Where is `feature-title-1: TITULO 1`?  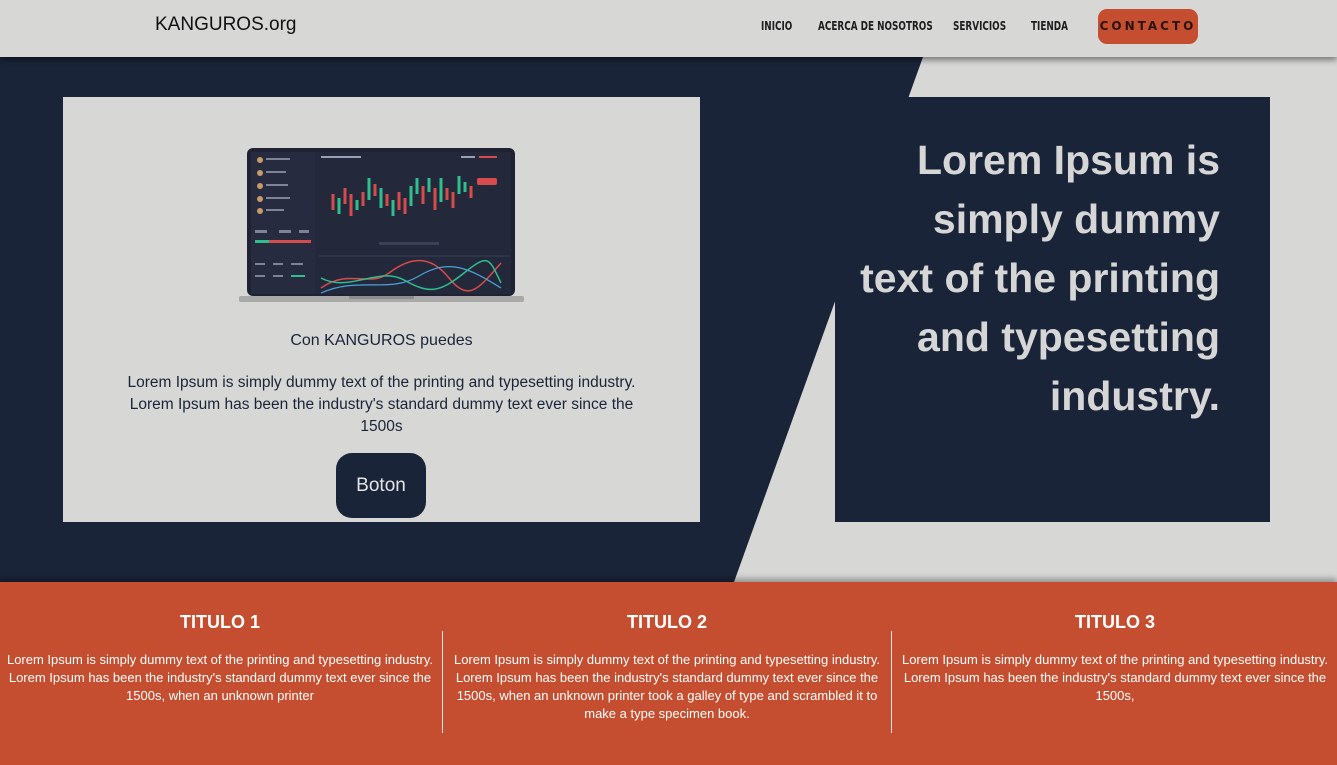
feature-title-1: TITULO 1 is located at coordinates (220, 622).